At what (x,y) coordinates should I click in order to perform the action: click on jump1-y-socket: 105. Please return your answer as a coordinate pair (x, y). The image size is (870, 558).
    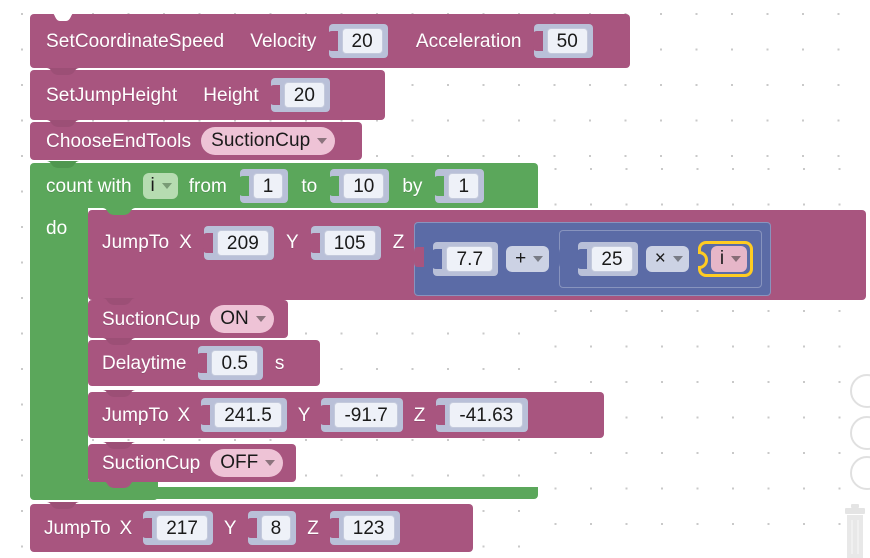
    Looking at the image, I should click on (345, 243).